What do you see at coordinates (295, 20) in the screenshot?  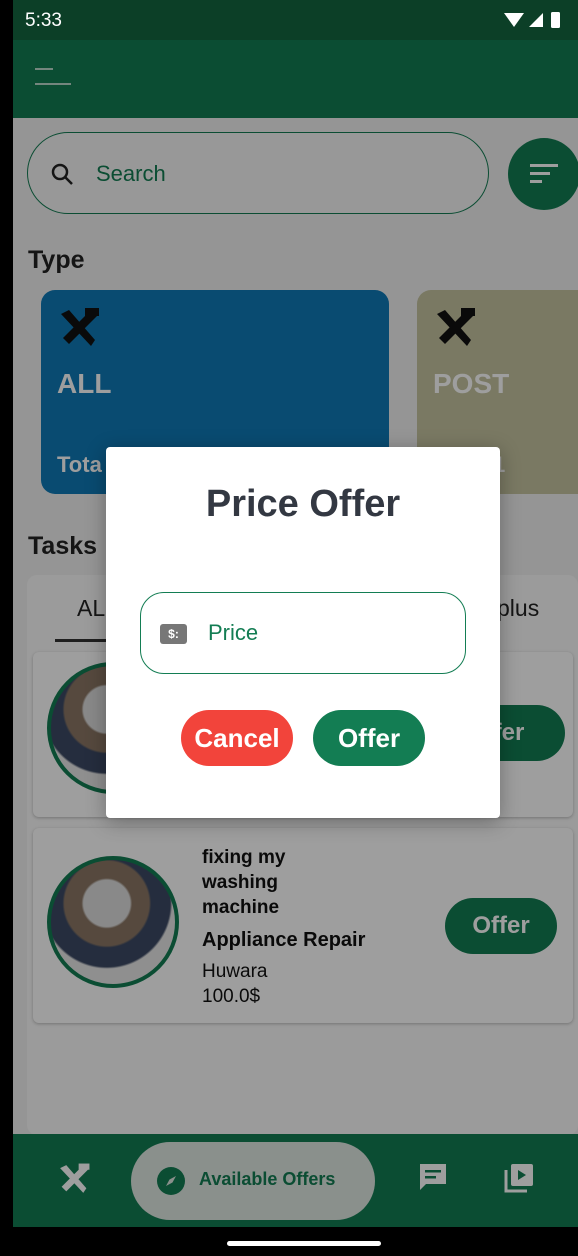 I see `status-bar: 5:33` at bounding box center [295, 20].